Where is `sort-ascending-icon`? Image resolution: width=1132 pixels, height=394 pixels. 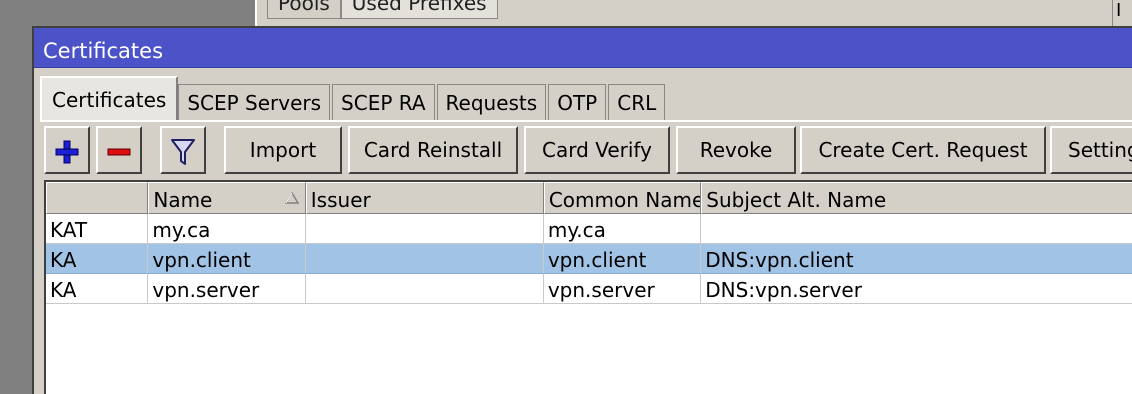
sort-ascending-icon is located at coordinates (291, 198).